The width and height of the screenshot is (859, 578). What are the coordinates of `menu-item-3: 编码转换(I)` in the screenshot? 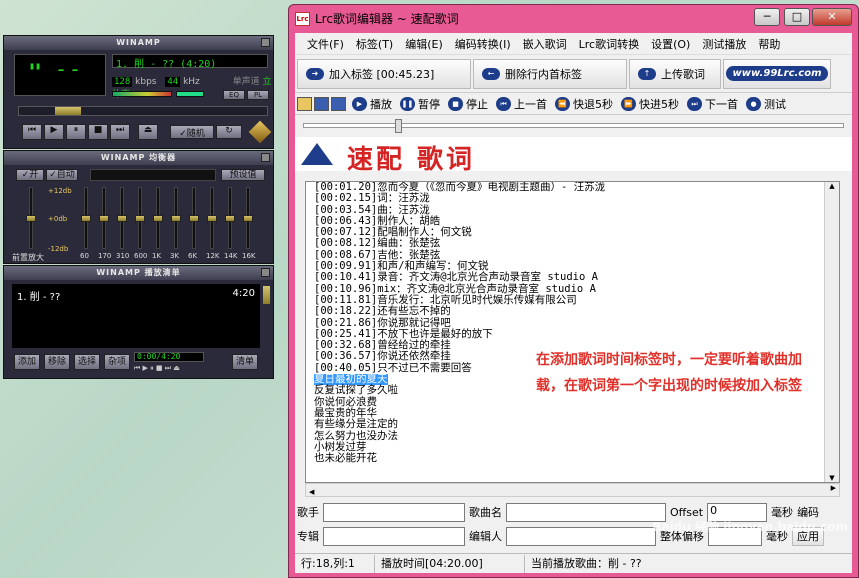 It's located at (483, 44).